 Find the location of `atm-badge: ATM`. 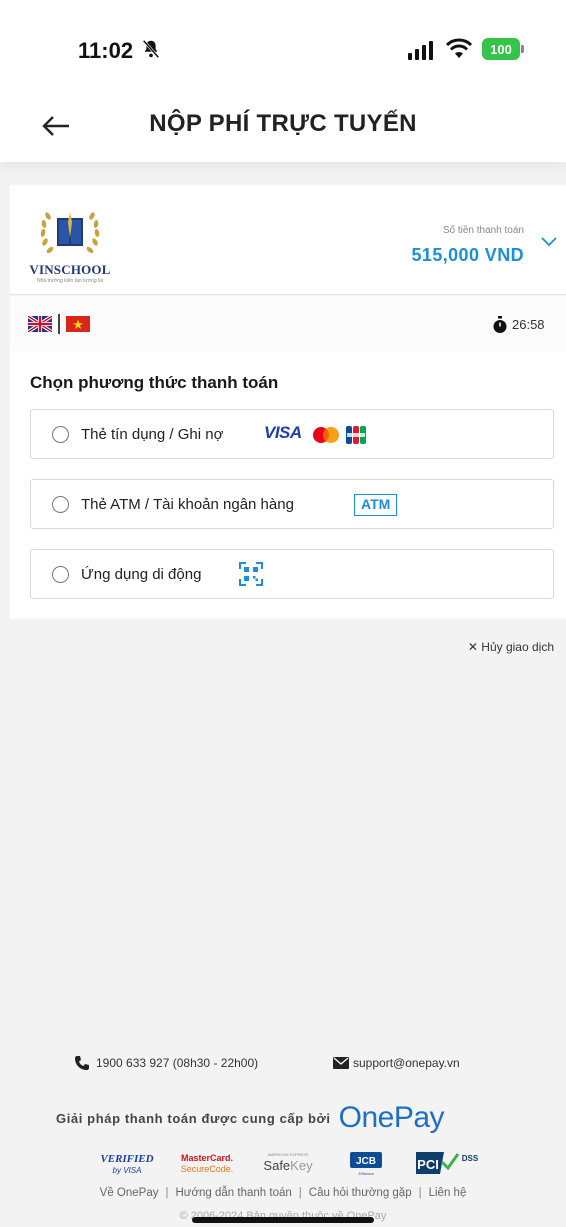

atm-badge: ATM is located at coordinates (376, 505).